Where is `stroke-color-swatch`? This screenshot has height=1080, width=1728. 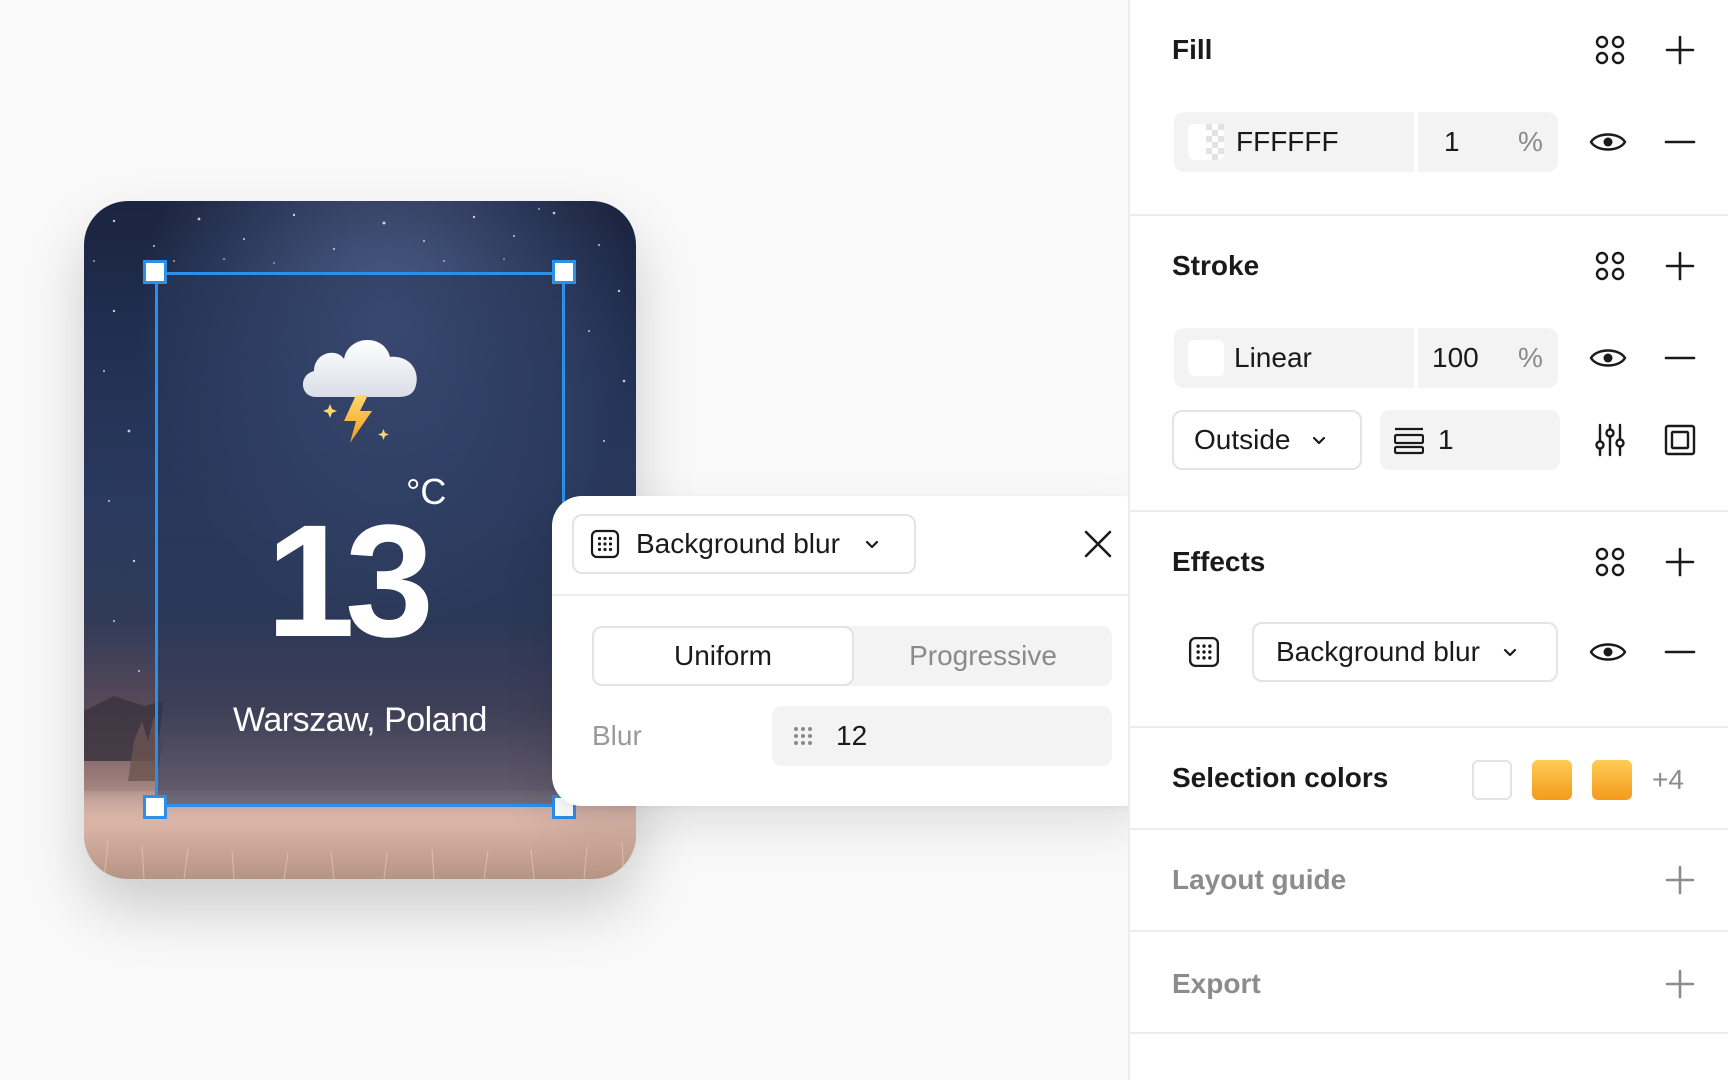
stroke-color-swatch is located at coordinates (1206, 358).